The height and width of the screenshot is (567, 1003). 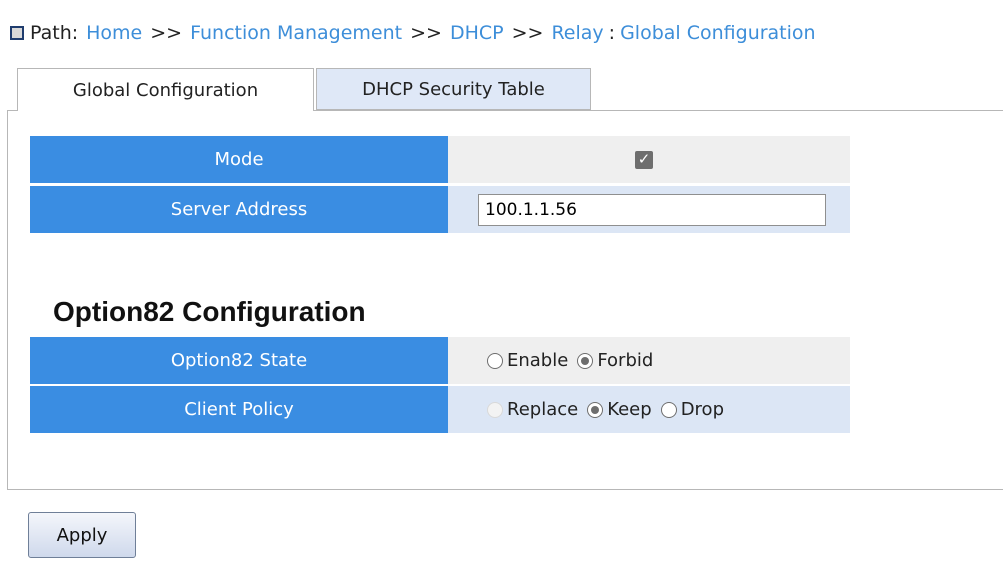 What do you see at coordinates (718, 33) in the screenshot?
I see `breadcrumb-global-configuration: Global Configuration` at bounding box center [718, 33].